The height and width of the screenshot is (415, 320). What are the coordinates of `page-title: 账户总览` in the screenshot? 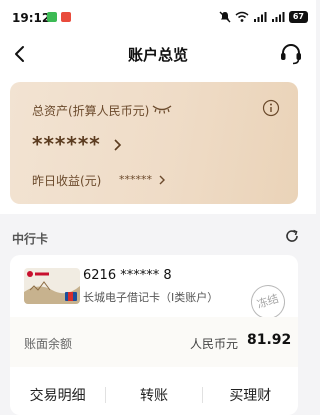 It's located at (157, 55).